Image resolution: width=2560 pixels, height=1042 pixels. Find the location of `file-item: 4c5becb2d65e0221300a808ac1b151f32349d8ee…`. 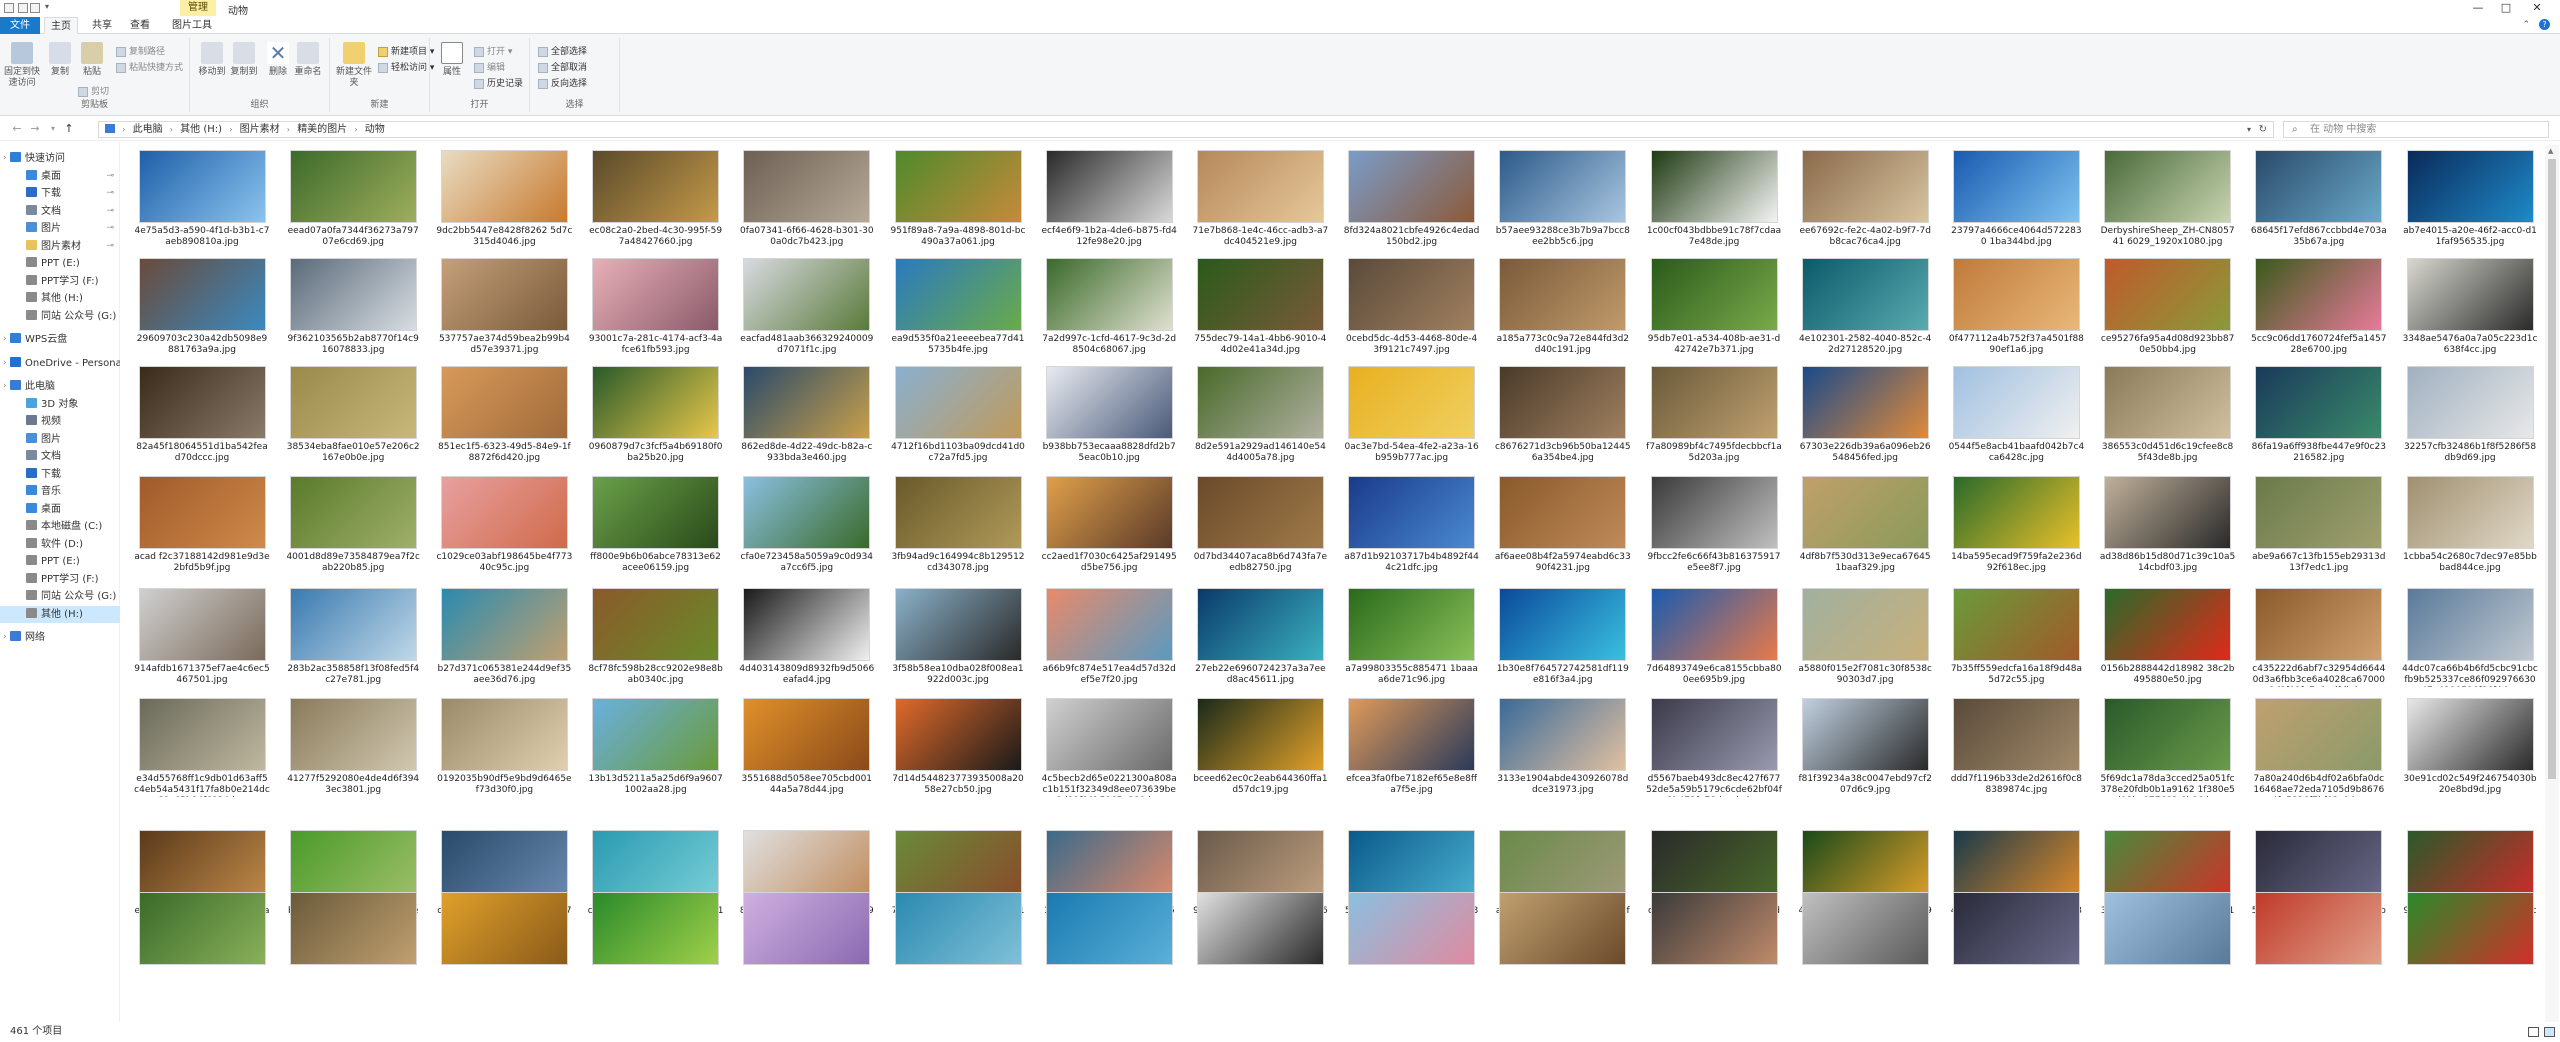

file-item: 4c5becb2d65e0221300a808ac1b151f32349d8ee… is located at coordinates (1109, 747).